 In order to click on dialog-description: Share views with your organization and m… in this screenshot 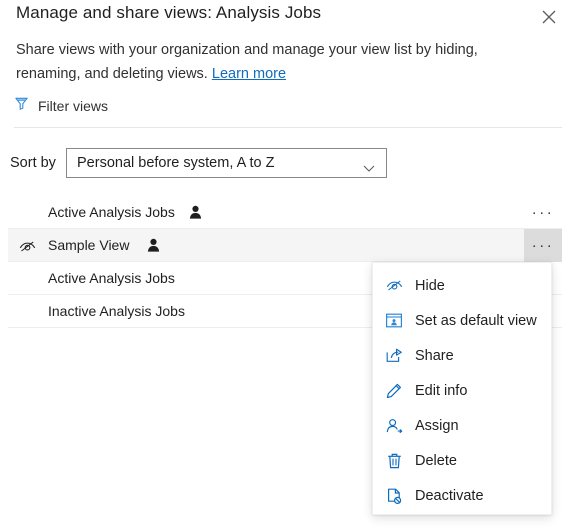, I will do `click(280, 62)`.